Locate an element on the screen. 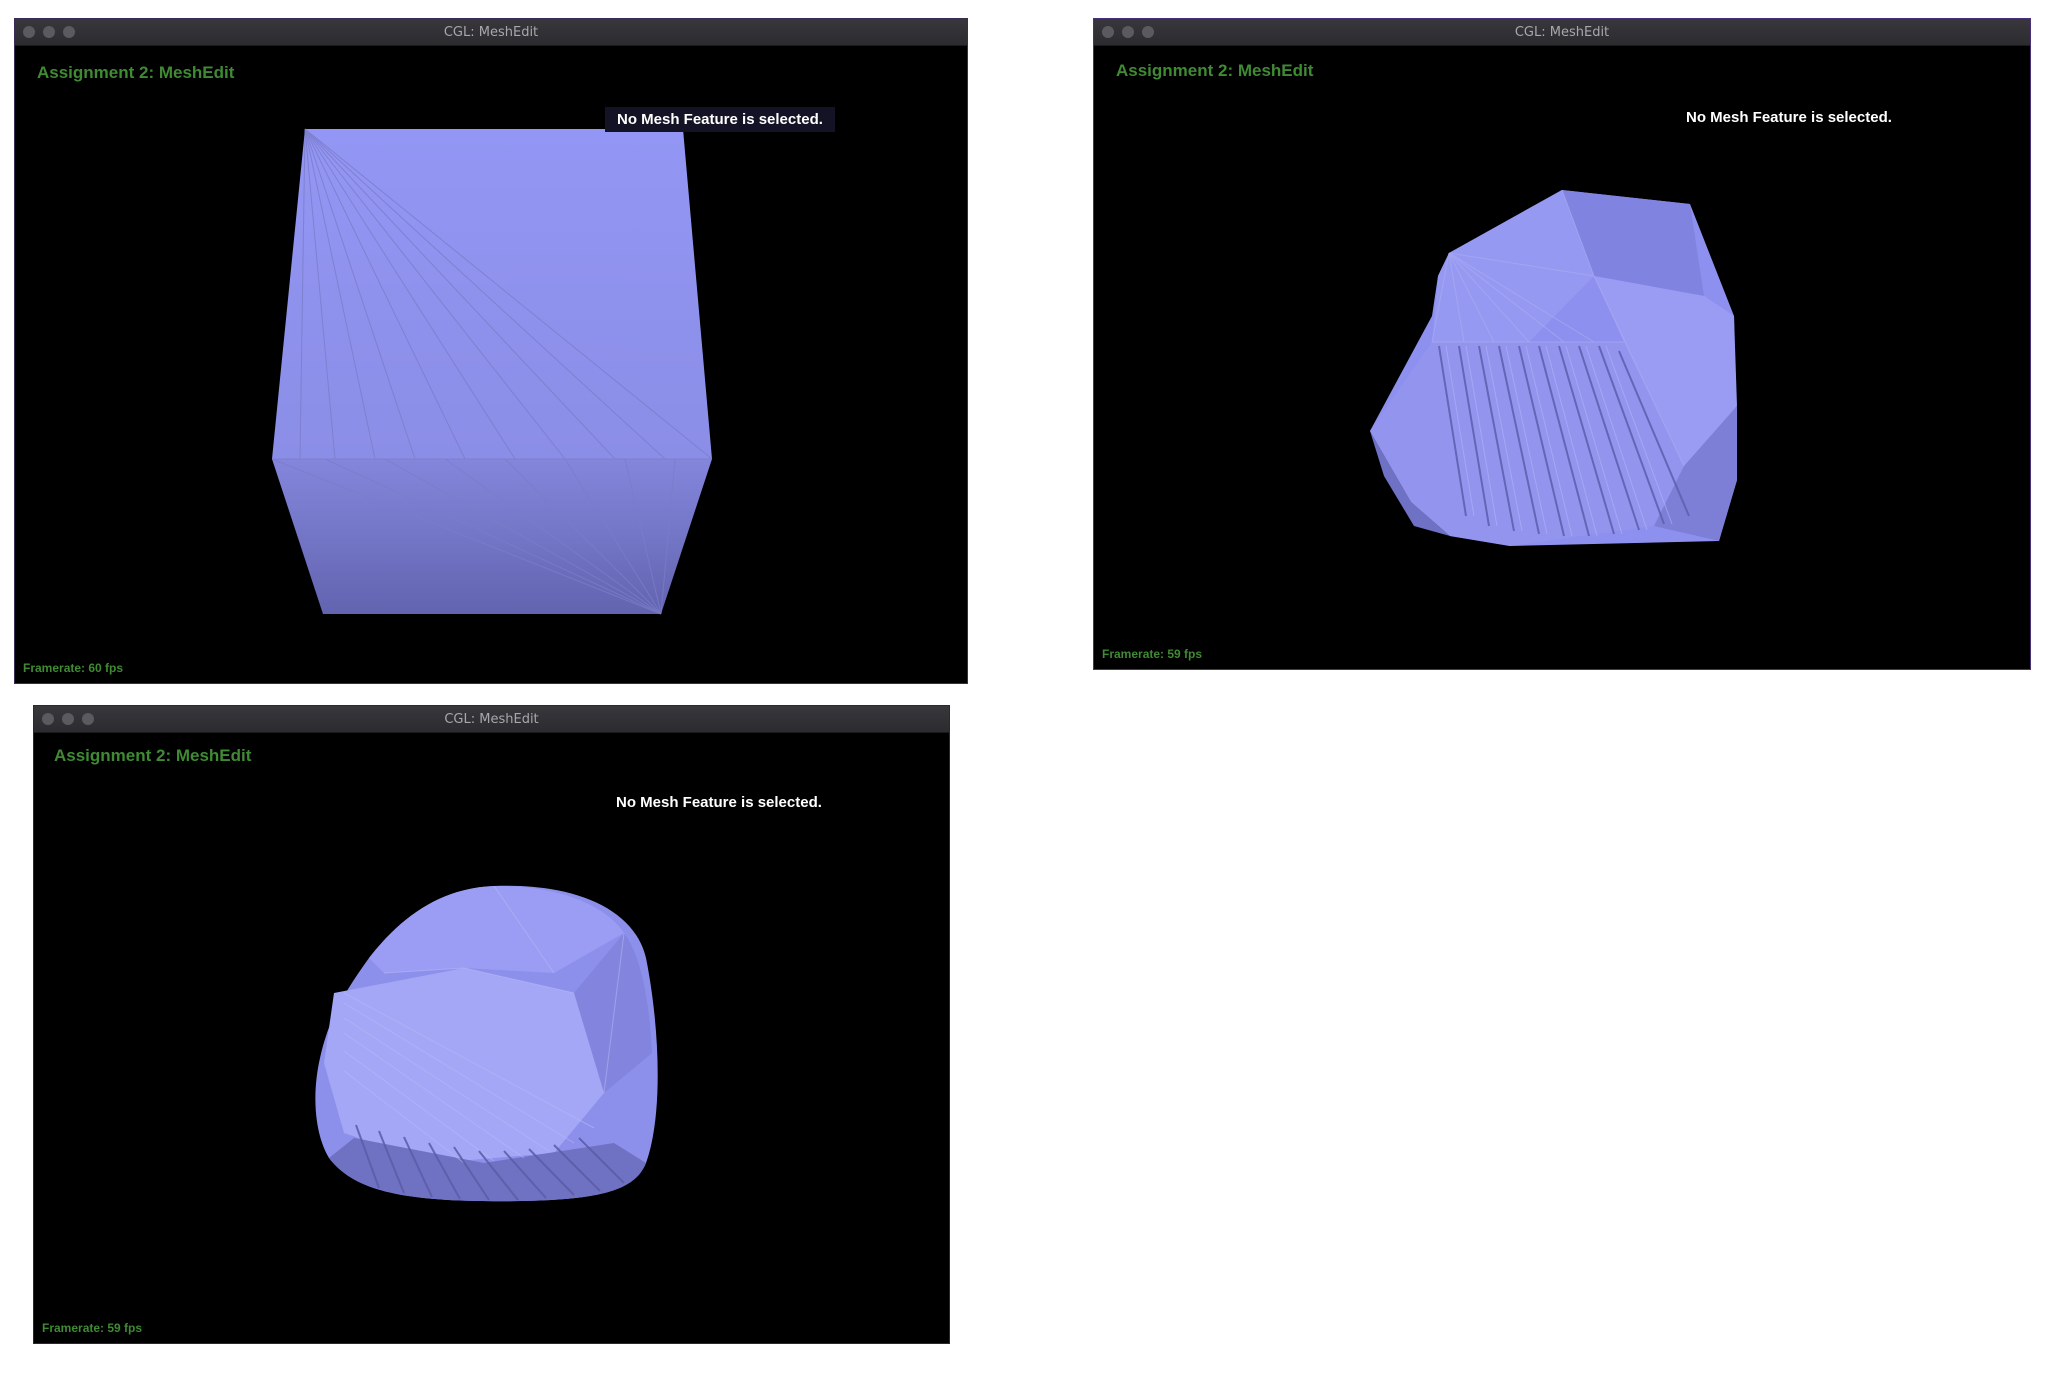 This screenshot has width=2048, height=1380. framerate-readout: Framerate: 60 fps is located at coordinates (73, 668).